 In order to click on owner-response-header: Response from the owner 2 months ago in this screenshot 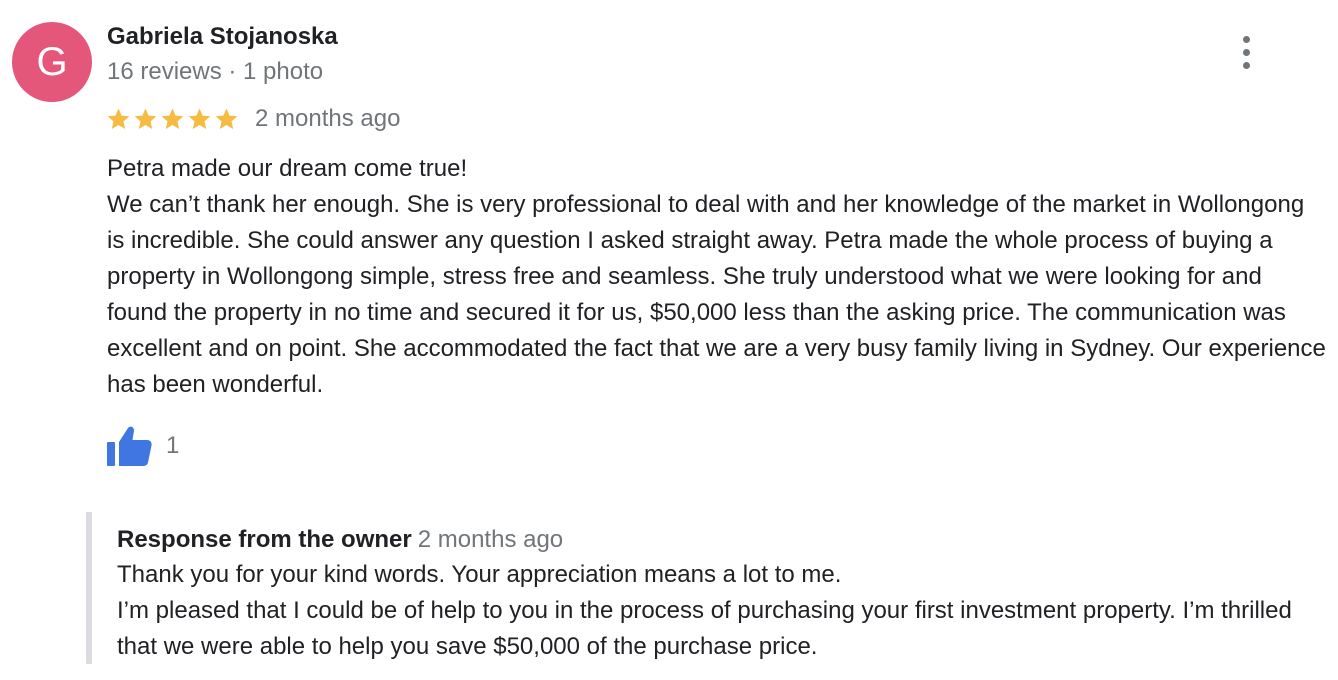, I will do `click(721, 540)`.